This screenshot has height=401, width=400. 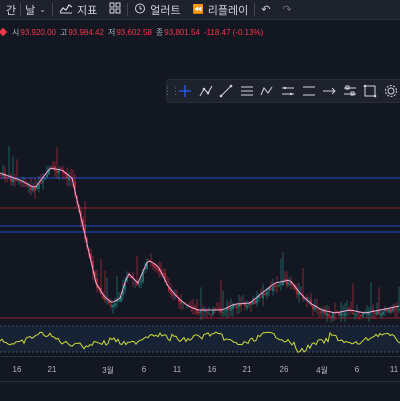 I want to click on abcd-pattern-icon, so click(x=267, y=91).